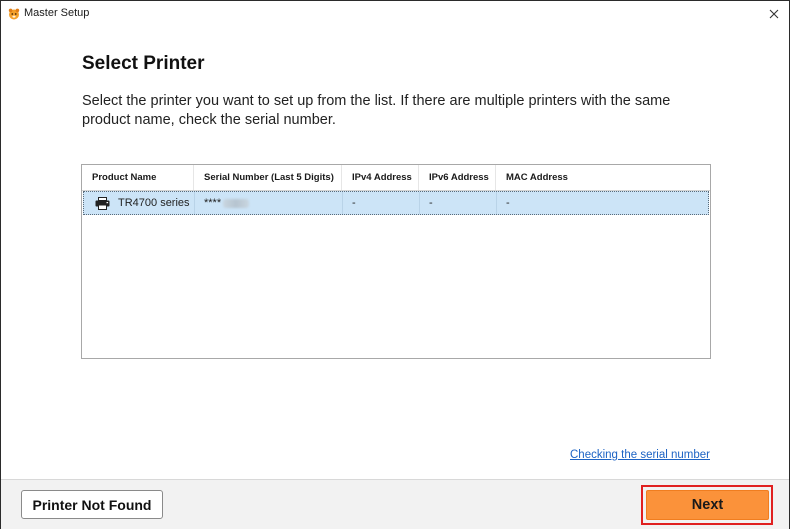 The height and width of the screenshot is (529, 790). I want to click on printer-icon, so click(102, 203).